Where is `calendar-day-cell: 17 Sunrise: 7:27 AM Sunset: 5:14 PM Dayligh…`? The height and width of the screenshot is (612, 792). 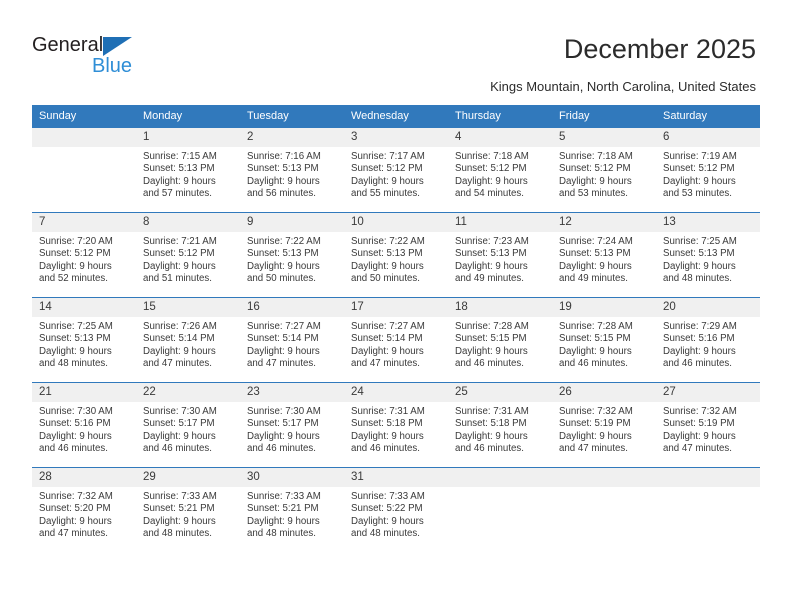 calendar-day-cell: 17 Sunrise: 7:27 AM Sunset: 5:14 PM Dayligh… is located at coordinates (396, 340).